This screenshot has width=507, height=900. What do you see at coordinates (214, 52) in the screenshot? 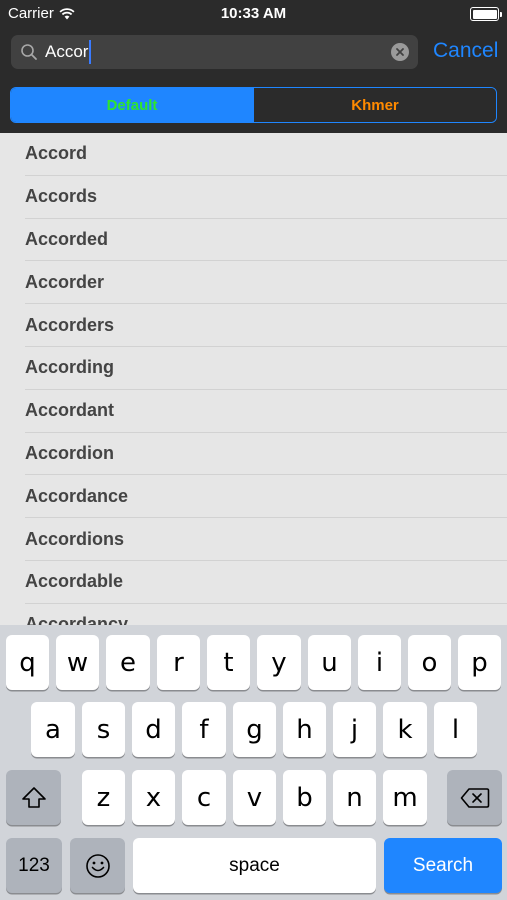
I see `search-field: Accor` at bounding box center [214, 52].